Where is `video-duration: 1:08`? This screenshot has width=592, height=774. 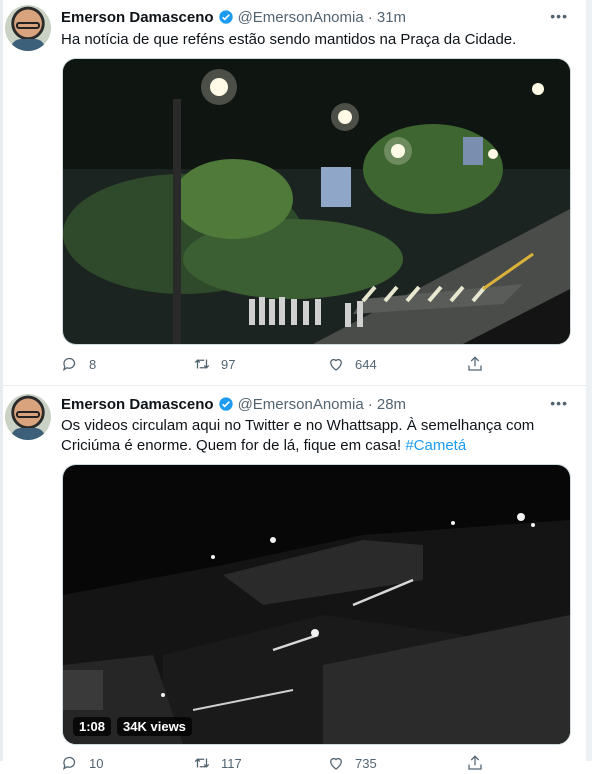
video-duration: 1:08 is located at coordinates (92, 726).